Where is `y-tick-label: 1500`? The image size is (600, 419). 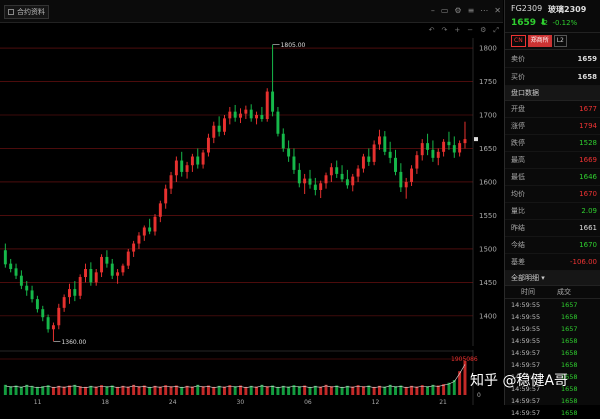 y-tick-label: 1500 is located at coordinates (488, 249).